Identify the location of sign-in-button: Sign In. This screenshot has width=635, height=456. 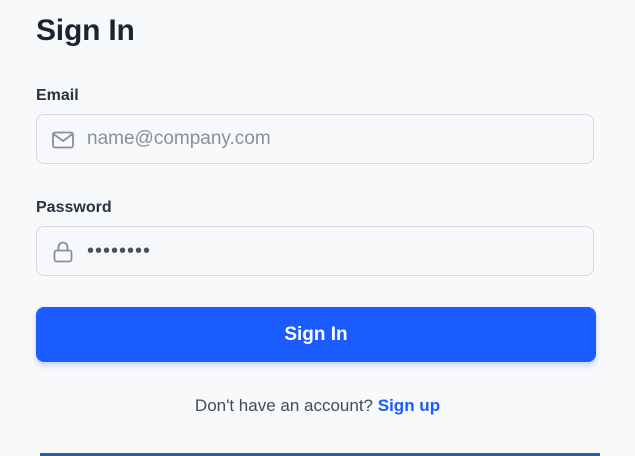
(316, 334).